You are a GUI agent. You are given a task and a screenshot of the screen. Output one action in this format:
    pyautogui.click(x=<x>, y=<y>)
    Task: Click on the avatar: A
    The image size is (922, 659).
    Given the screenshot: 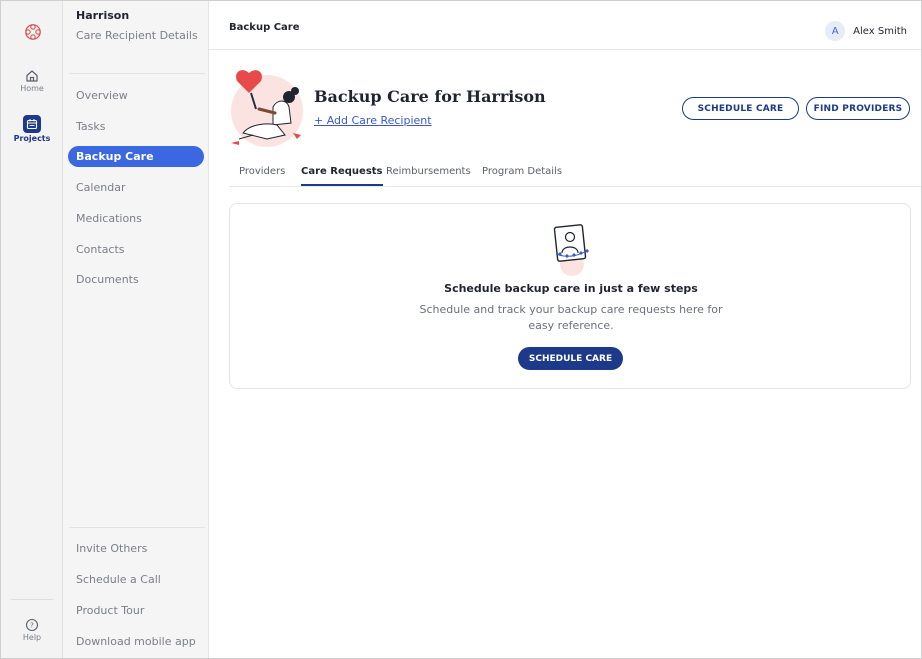 What is the action you would take?
    pyautogui.click(x=835, y=31)
    